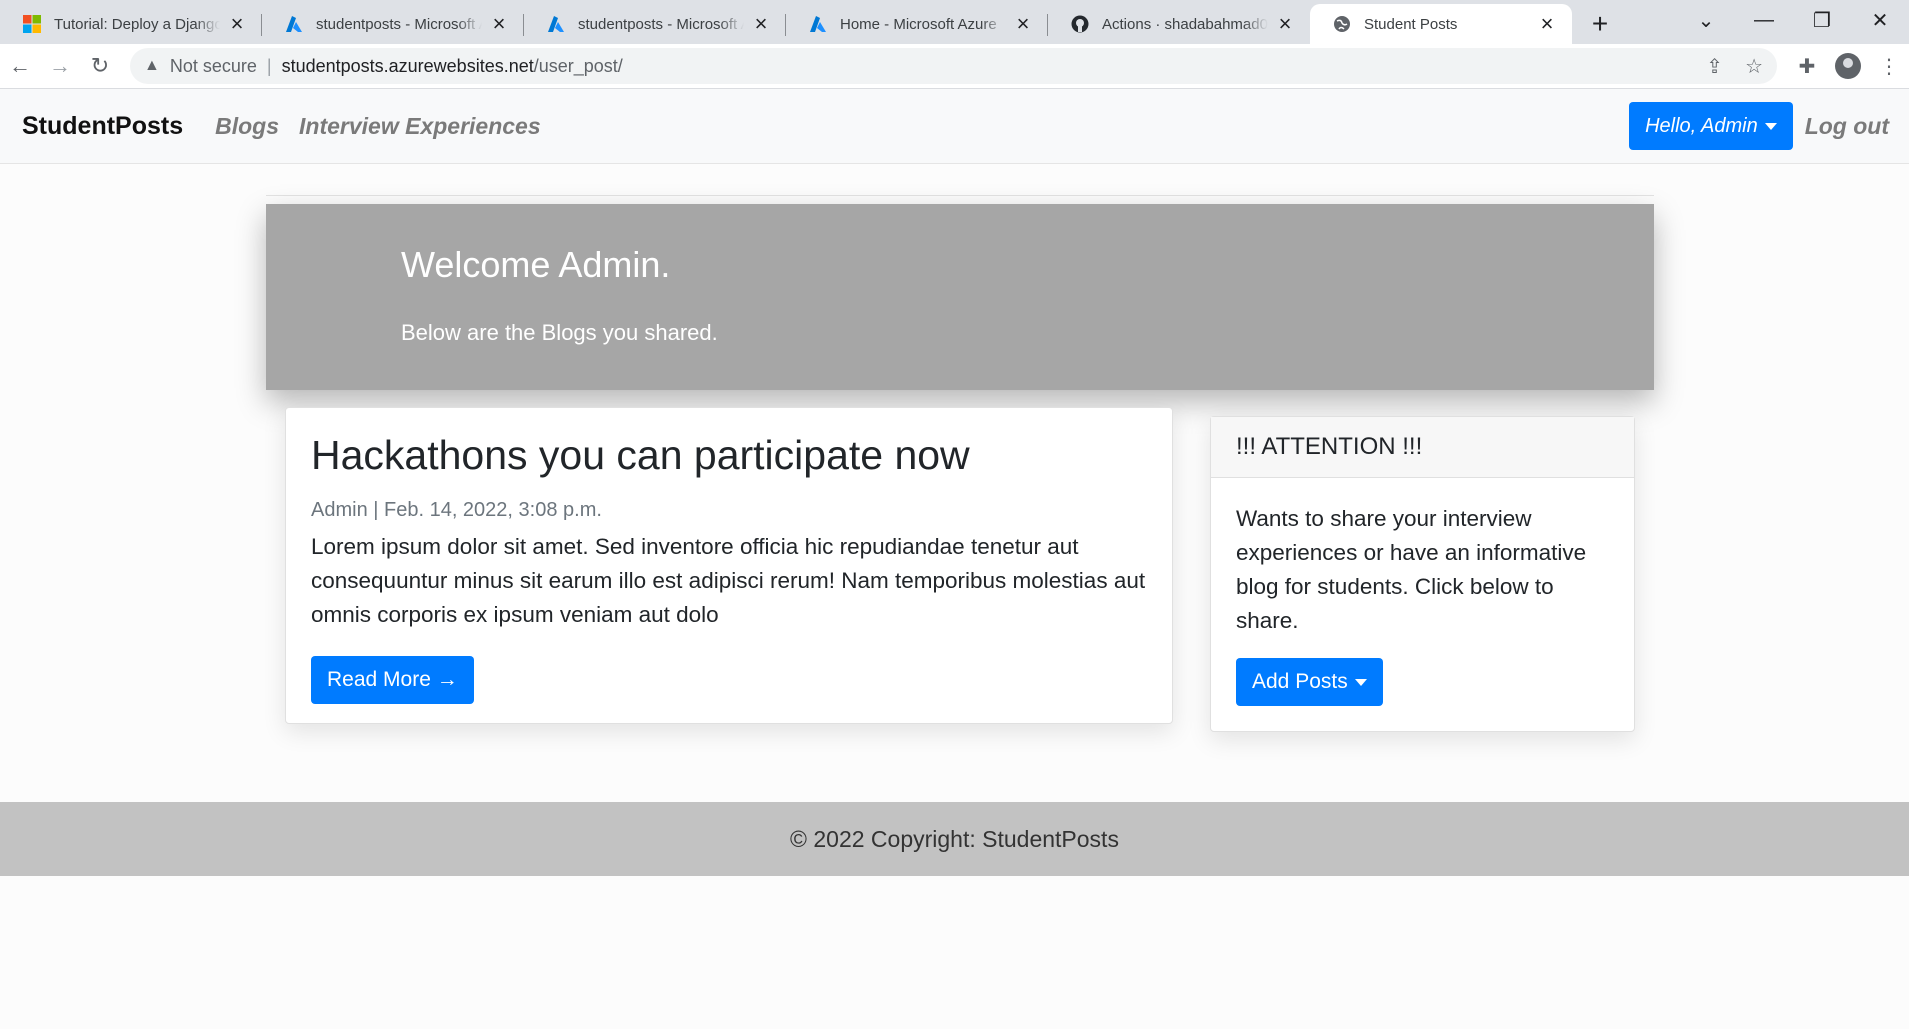  Describe the element at coordinates (152, 66) in the screenshot. I see `warning-icon: ▲` at that location.